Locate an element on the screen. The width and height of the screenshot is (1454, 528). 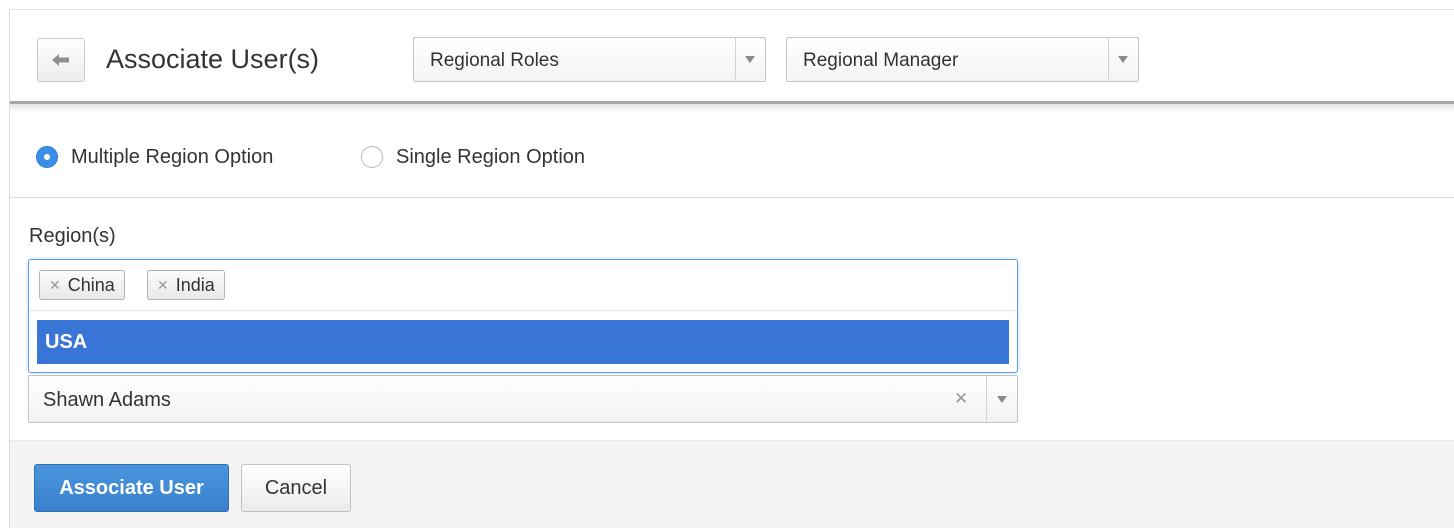
radio-unselected-icon is located at coordinates (372, 157).